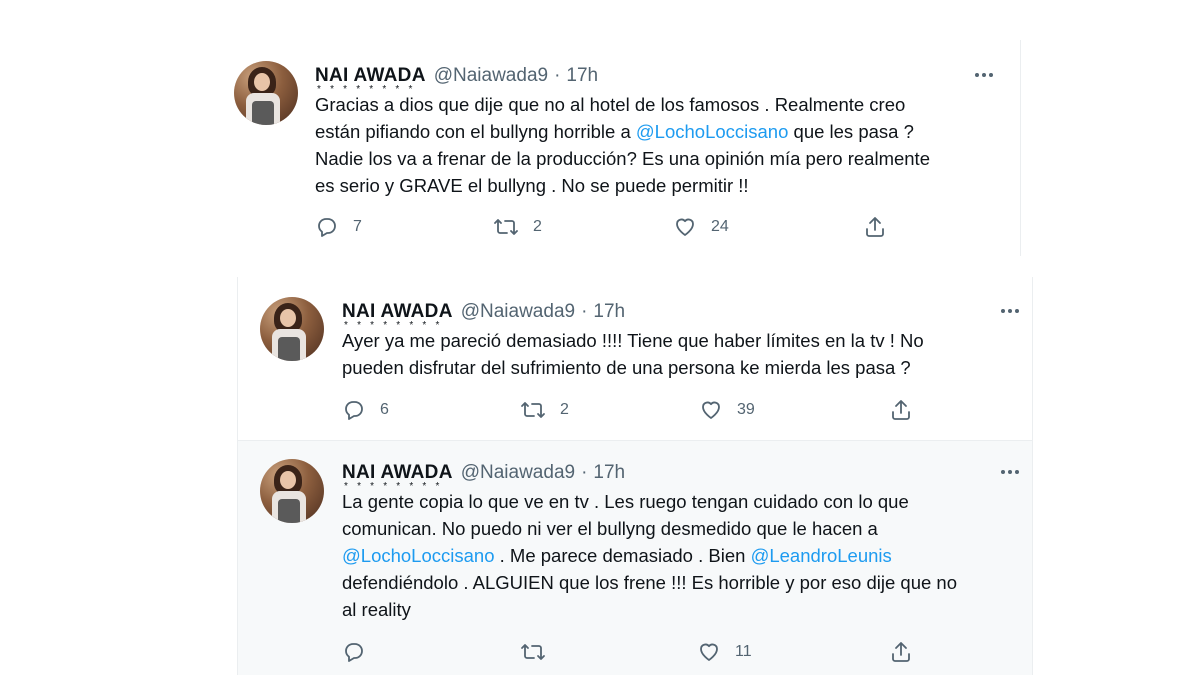 Image resolution: width=1200 pixels, height=675 pixels. What do you see at coordinates (701, 227) in the screenshot?
I see `like-button: 24` at bounding box center [701, 227].